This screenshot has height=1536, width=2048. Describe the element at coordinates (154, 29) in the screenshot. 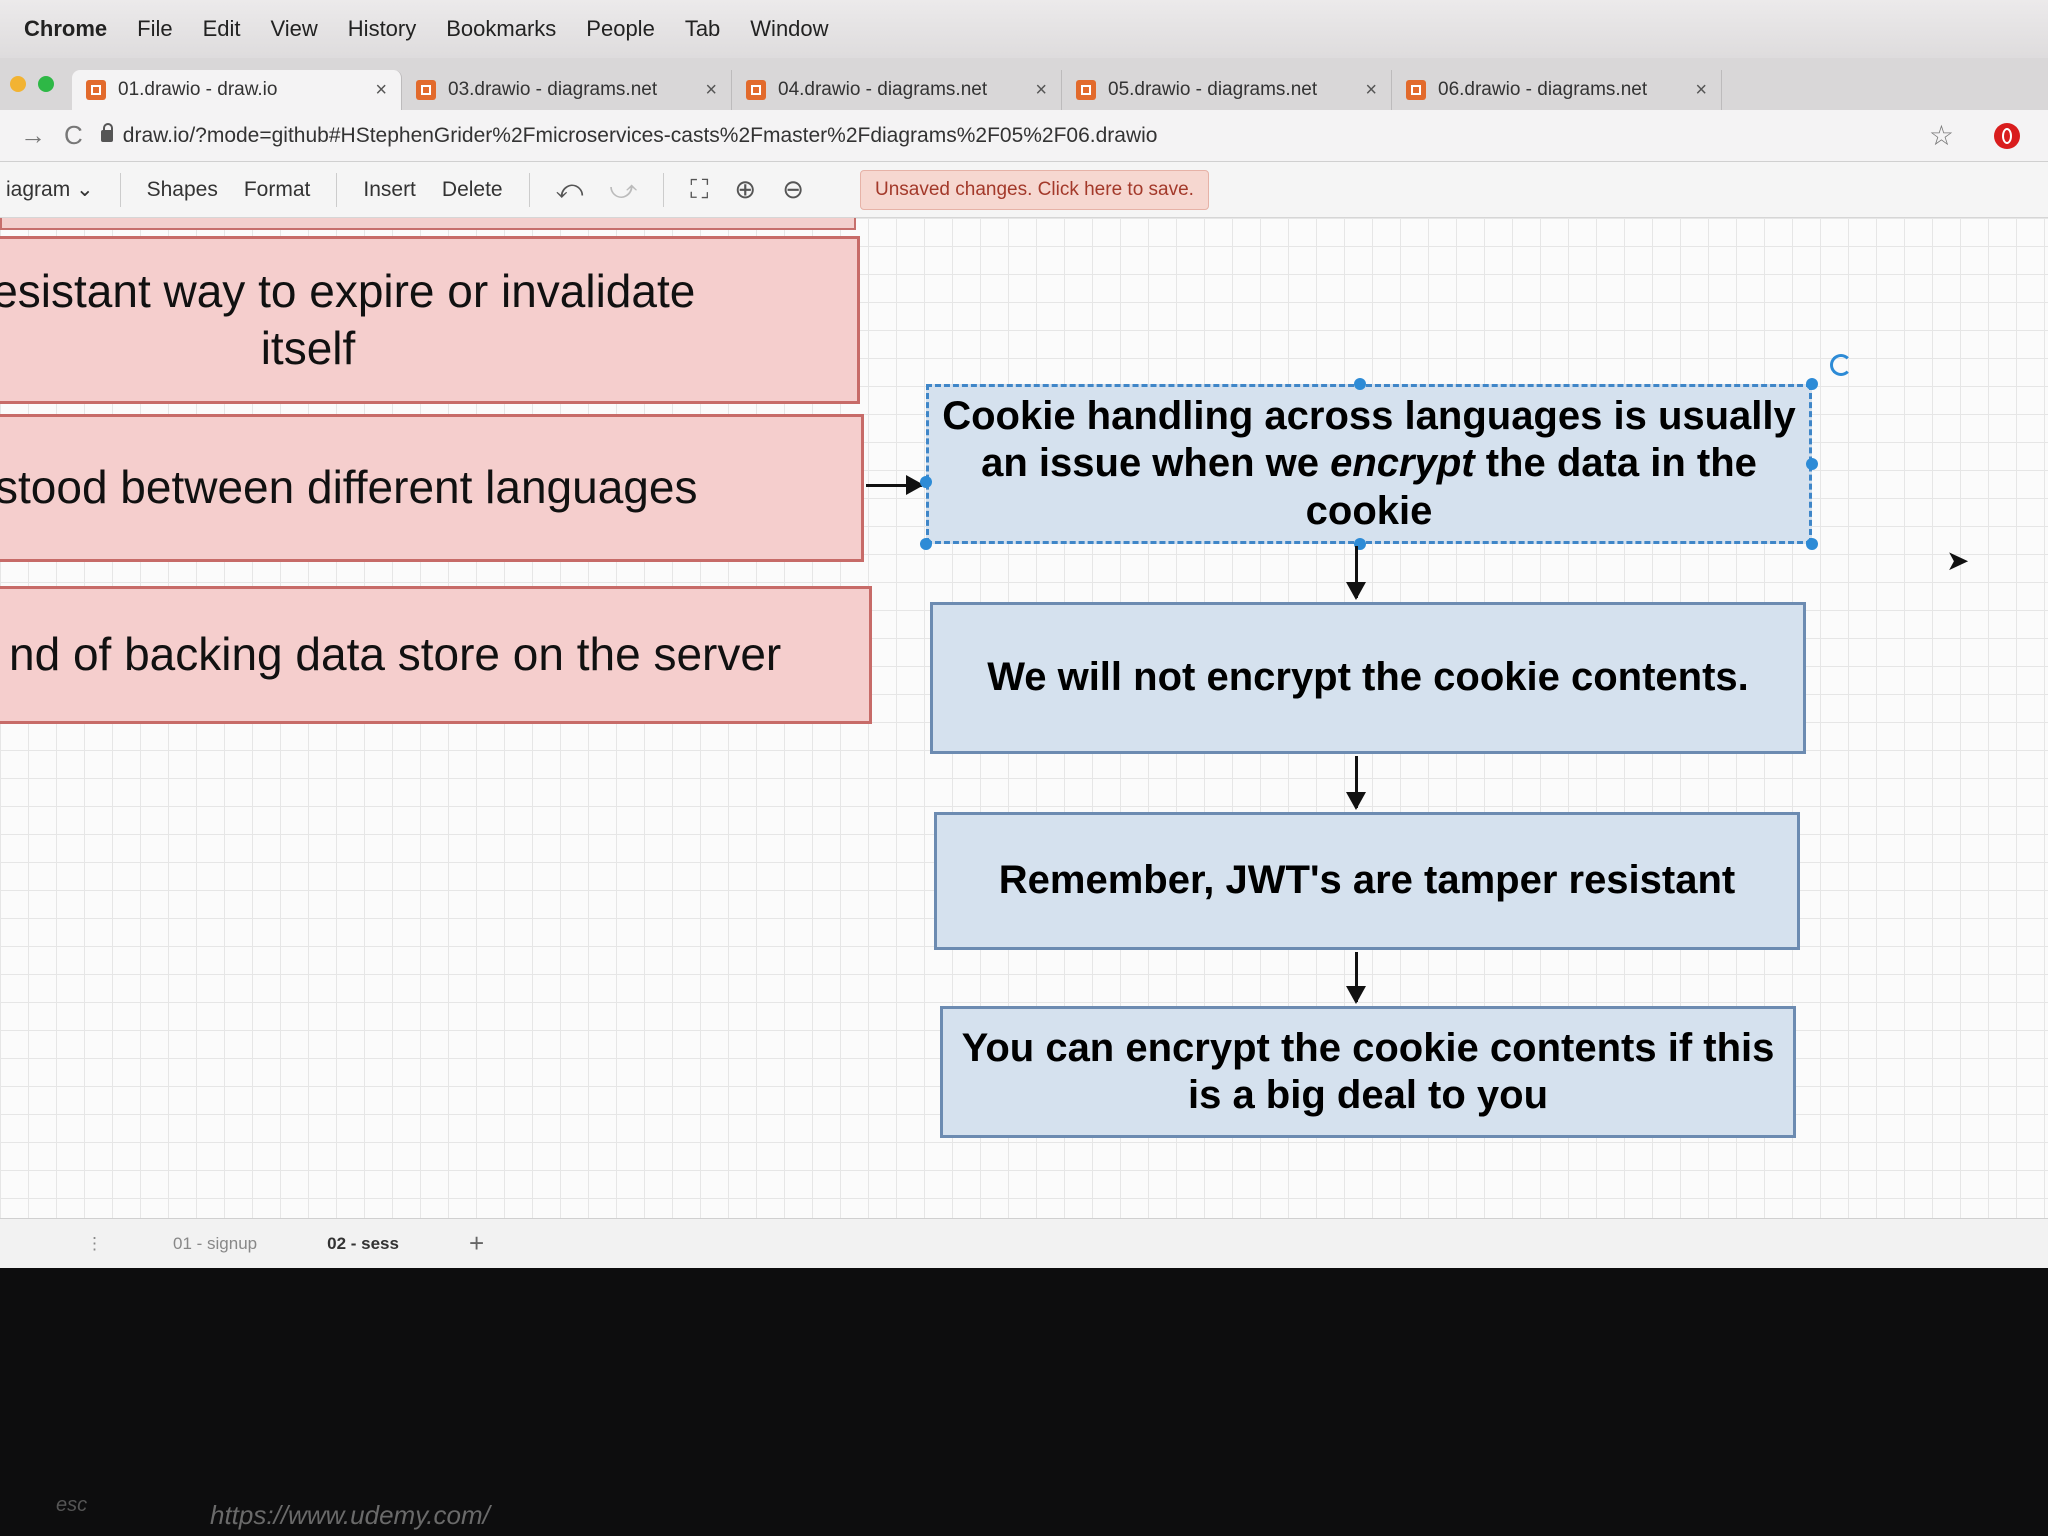

I see `menu-file: File` at that location.